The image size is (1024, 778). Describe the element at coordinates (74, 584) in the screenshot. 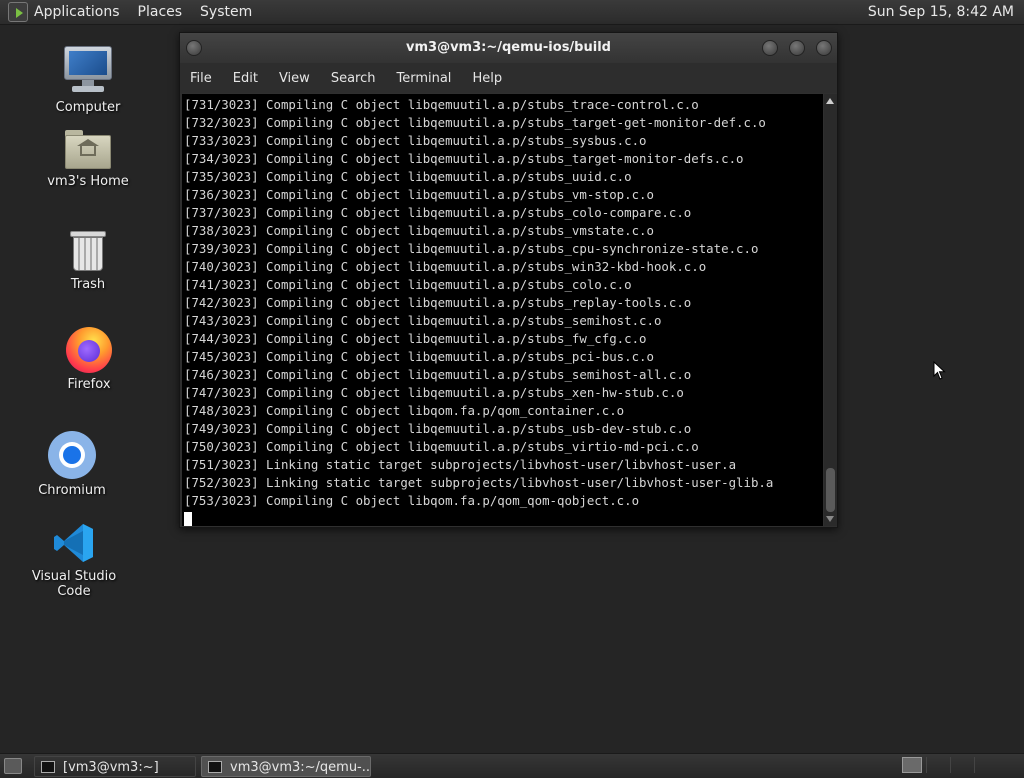

I see `desktop-icon-label: Visual Studio Code` at that location.